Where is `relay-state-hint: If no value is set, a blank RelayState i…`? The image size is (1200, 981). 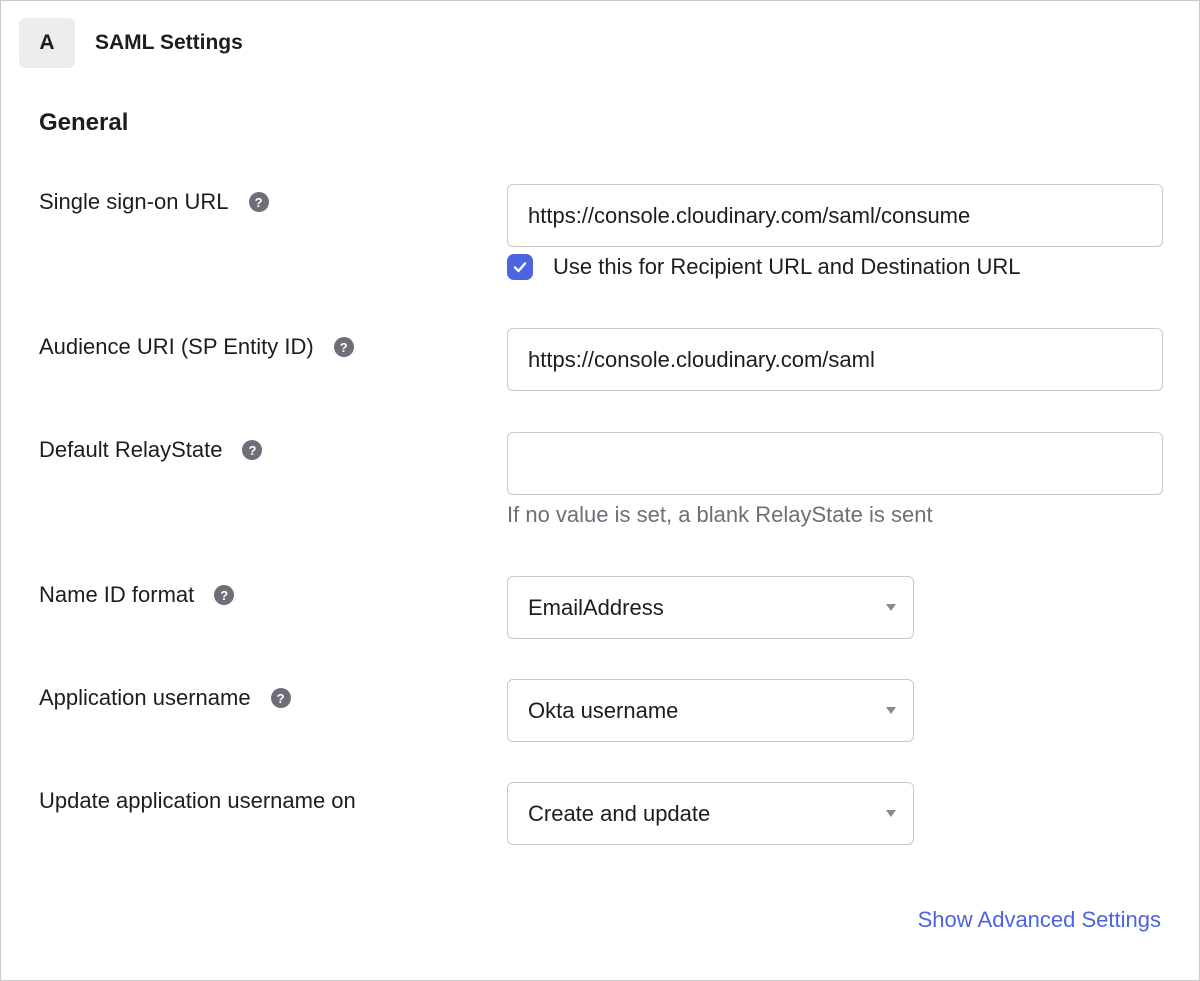
relay-state-hint: If no value is set, a blank RelayState i… is located at coordinates (720, 514).